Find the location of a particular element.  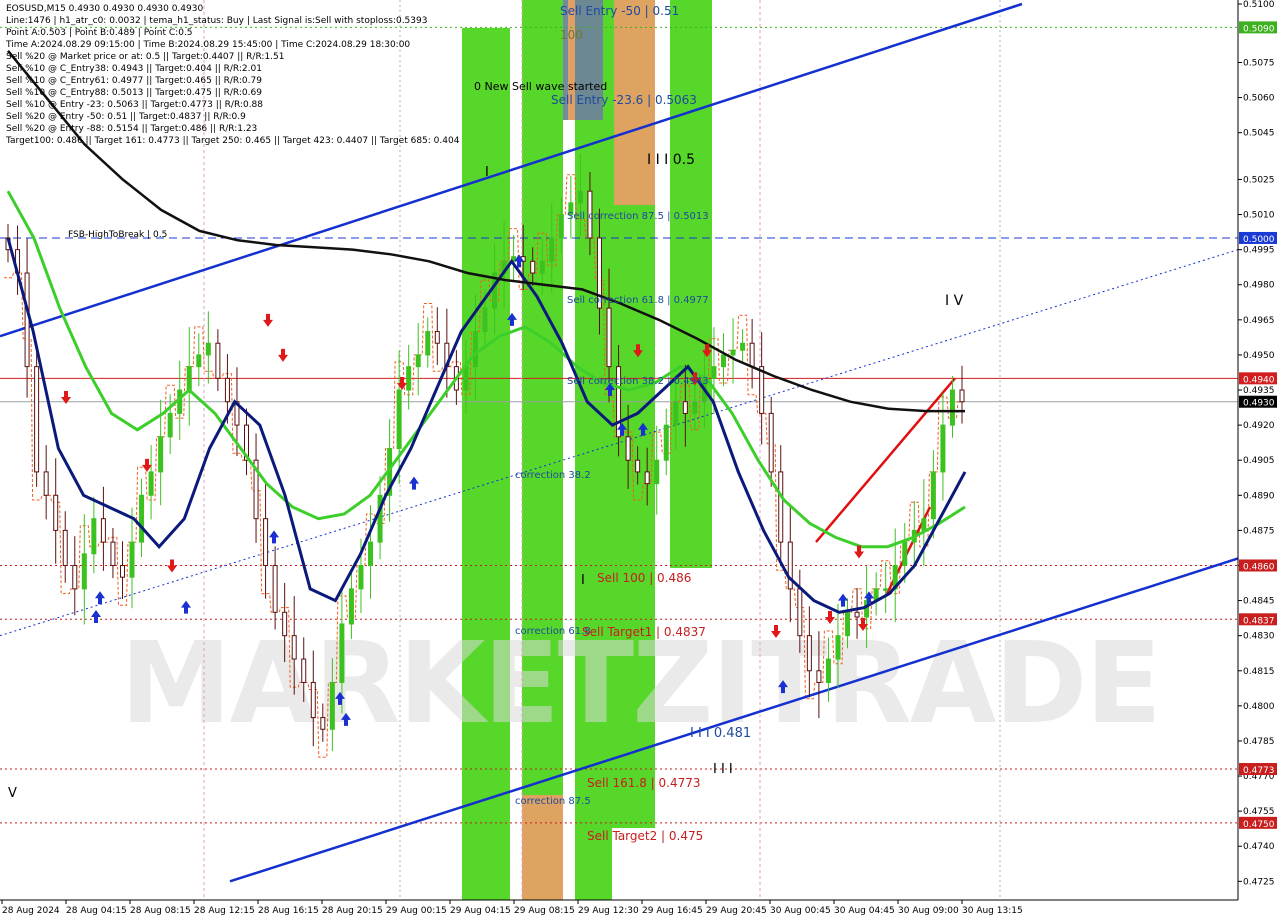

fsb-high: FSB-HighToBreak | 0.5 is located at coordinates (117, 235).